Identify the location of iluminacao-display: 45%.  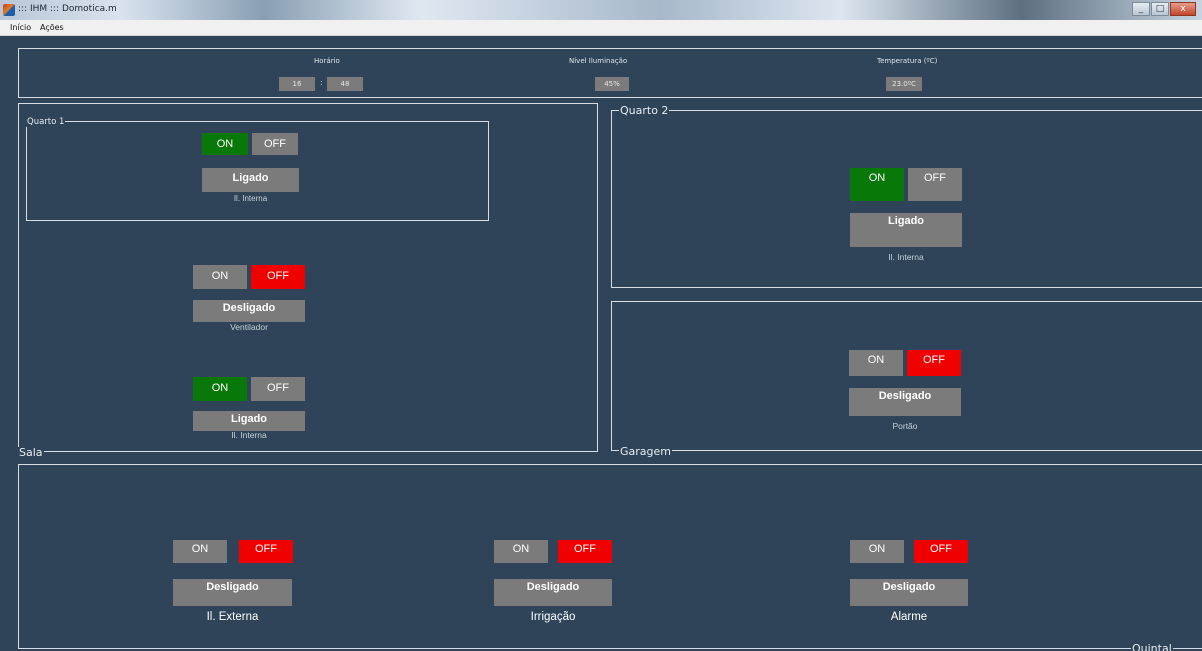
(612, 84).